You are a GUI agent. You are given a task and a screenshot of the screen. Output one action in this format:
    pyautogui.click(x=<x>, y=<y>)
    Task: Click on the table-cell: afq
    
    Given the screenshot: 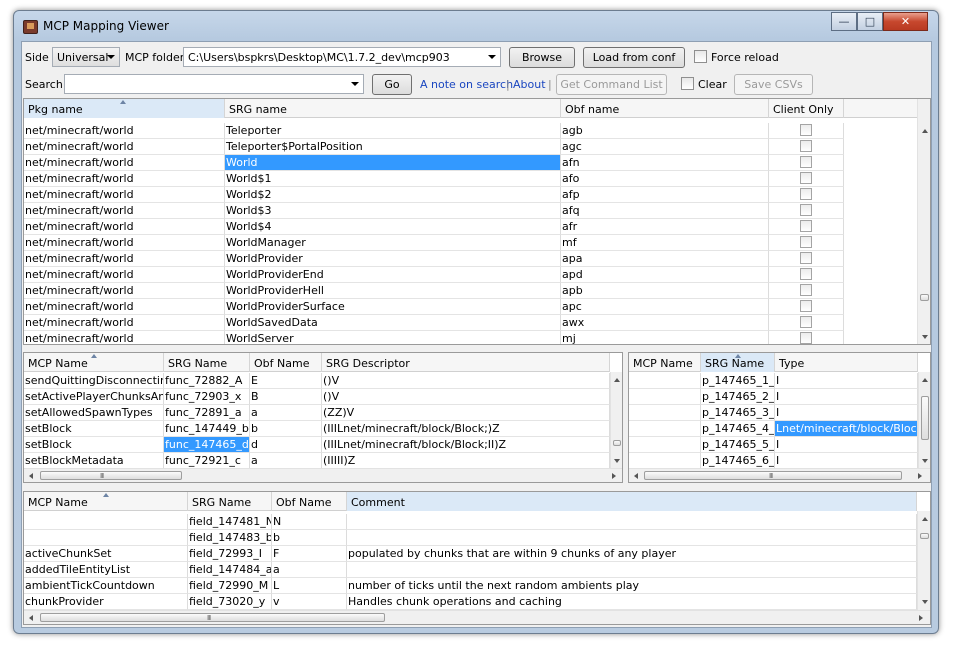 What is the action you would take?
    pyautogui.click(x=665, y=211)
    